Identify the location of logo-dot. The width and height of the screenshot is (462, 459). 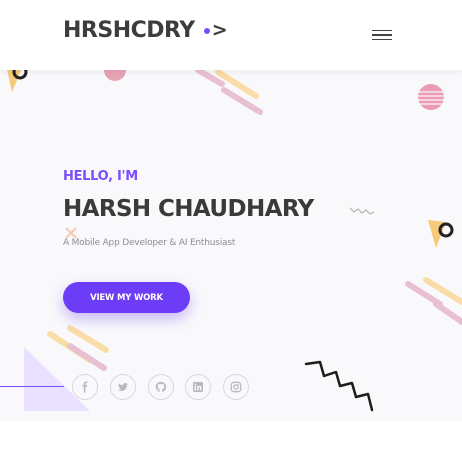
(206, 30).